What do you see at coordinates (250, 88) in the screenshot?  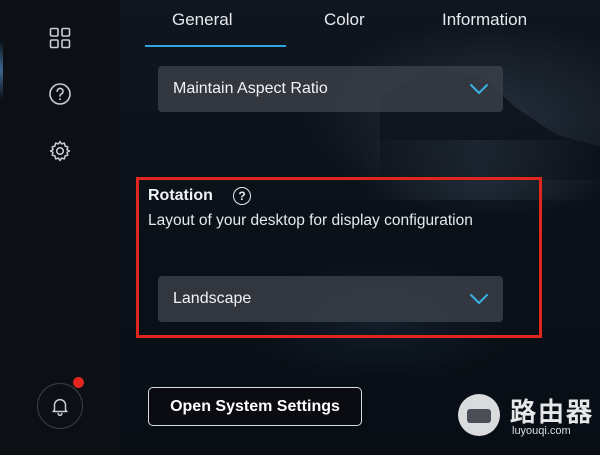 I see `scaling-value: Maintain Aspect Ratio` at bounding box center [250, 88].